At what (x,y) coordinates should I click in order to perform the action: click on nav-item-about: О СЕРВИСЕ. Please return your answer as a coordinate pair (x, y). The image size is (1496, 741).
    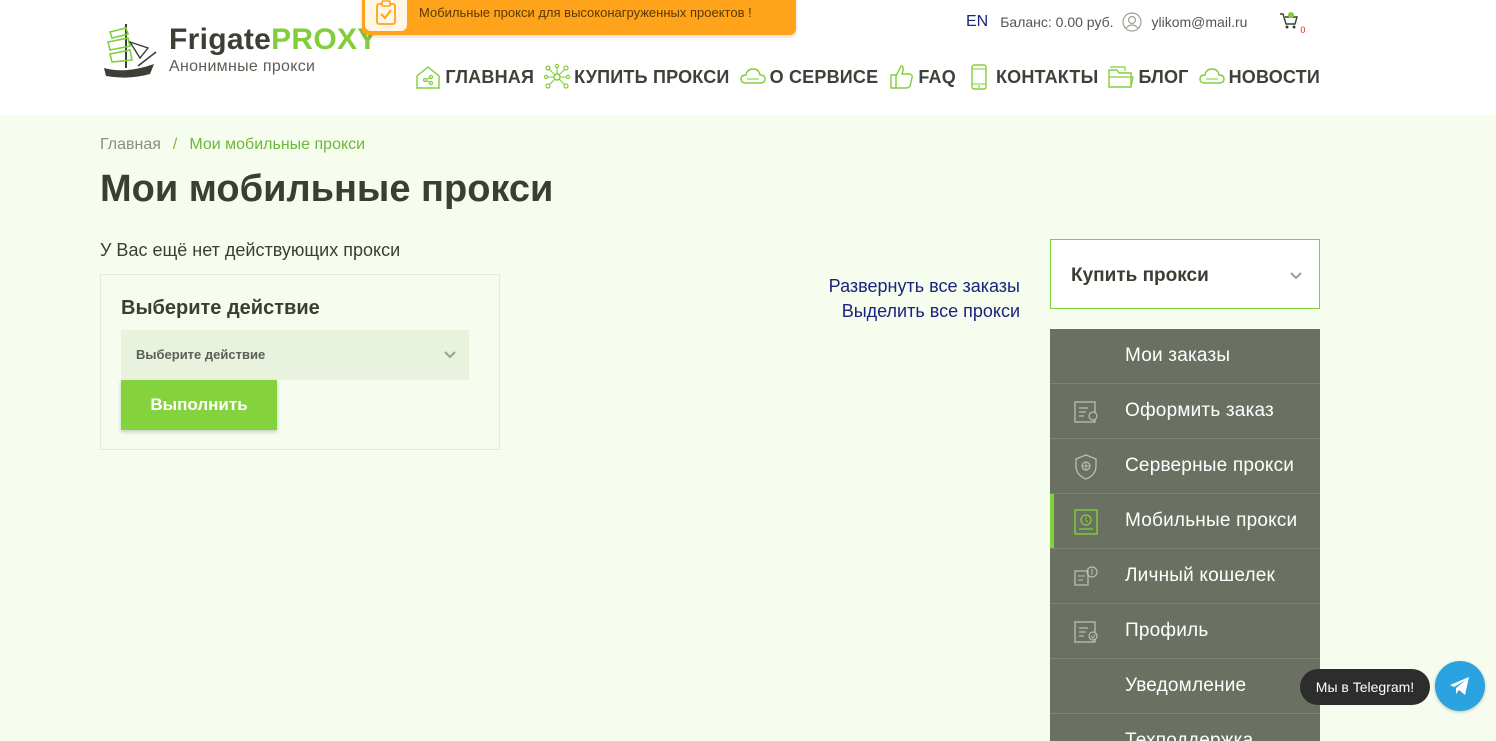
    Looking at the image, I should click on (809, 77).